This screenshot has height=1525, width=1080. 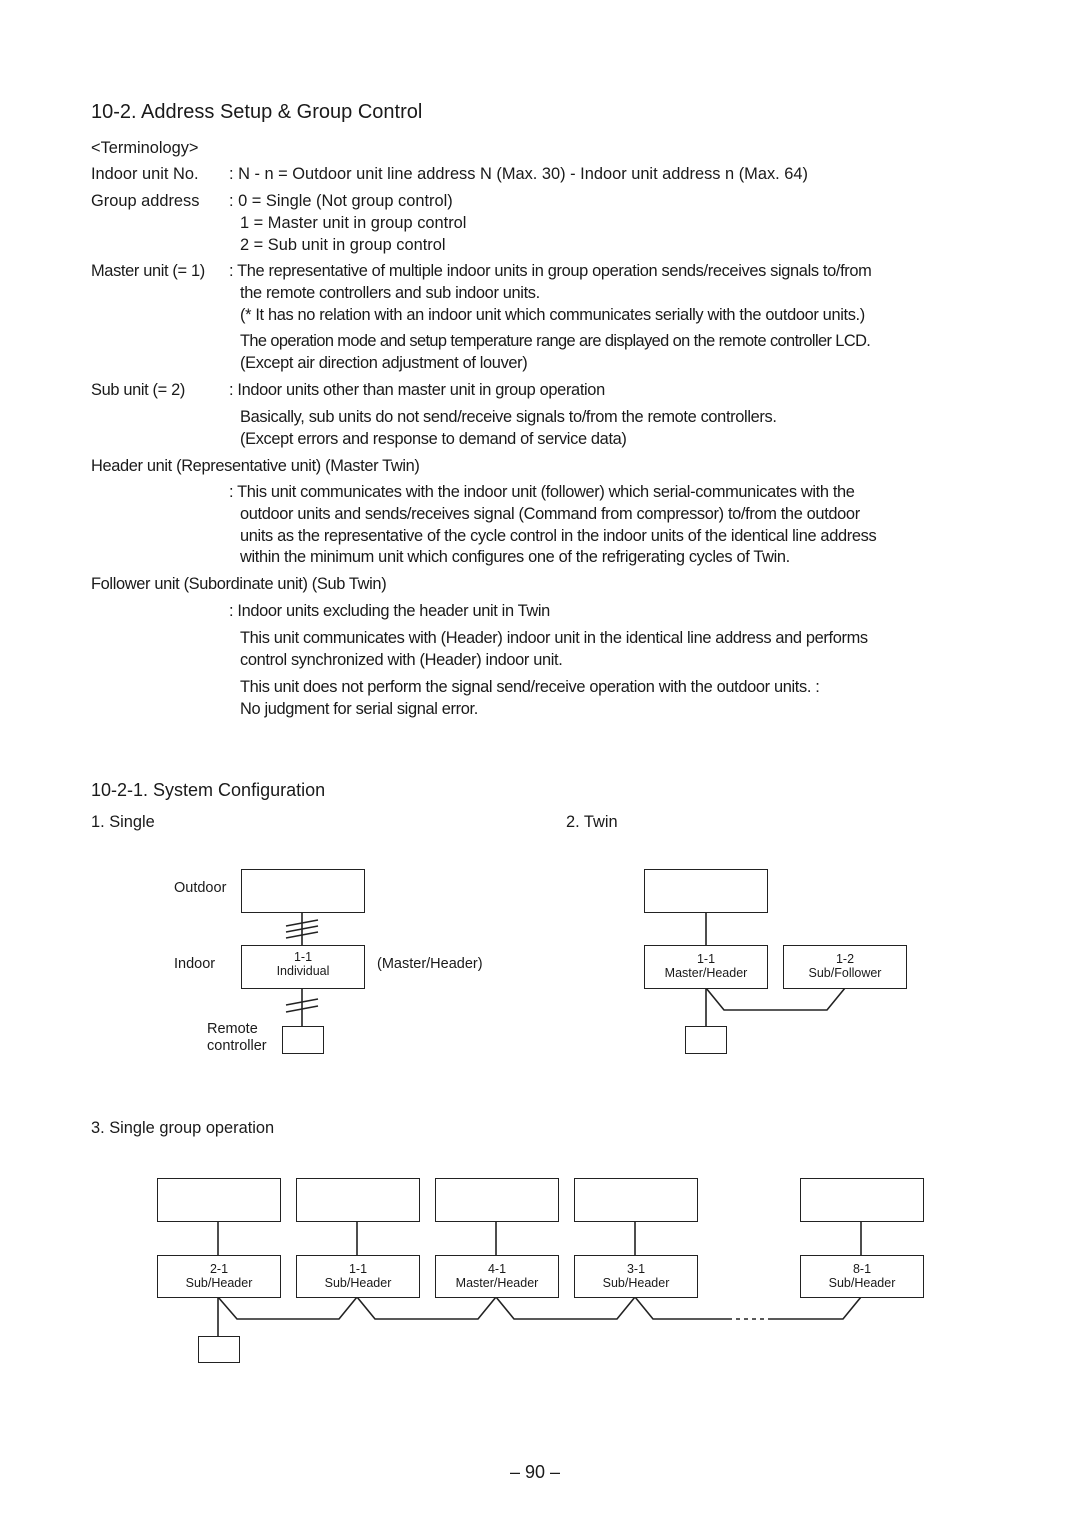 What do you see at coordinates (232, 1029) in the screenshot?
I see `remote-label-1: Remote` at bounding box center [232, 1029].